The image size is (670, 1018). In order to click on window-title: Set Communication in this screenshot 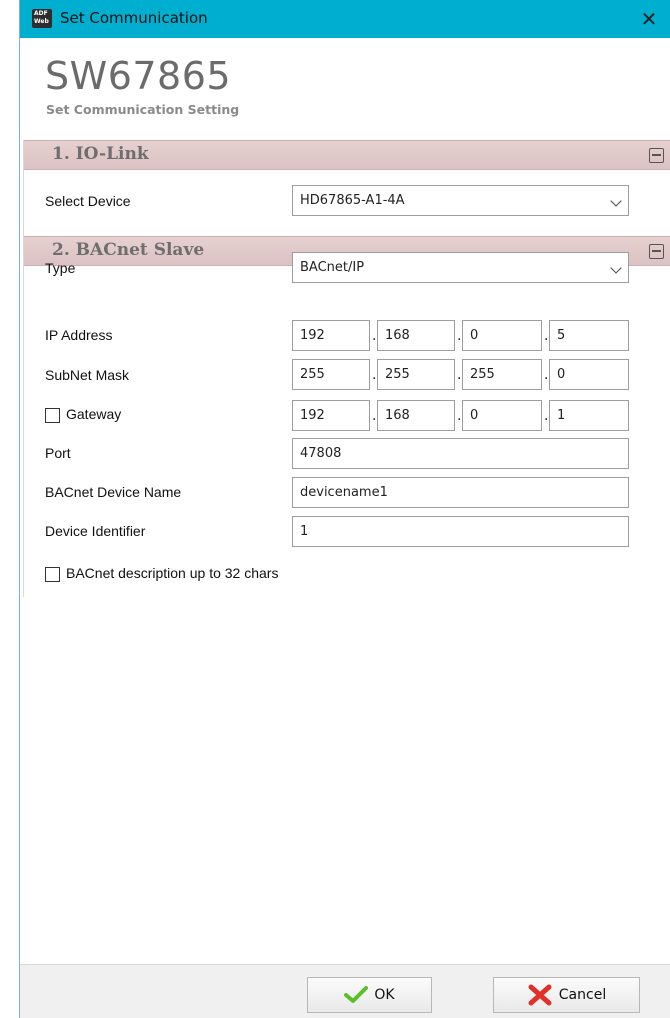, I will do `click(134, 18)`.